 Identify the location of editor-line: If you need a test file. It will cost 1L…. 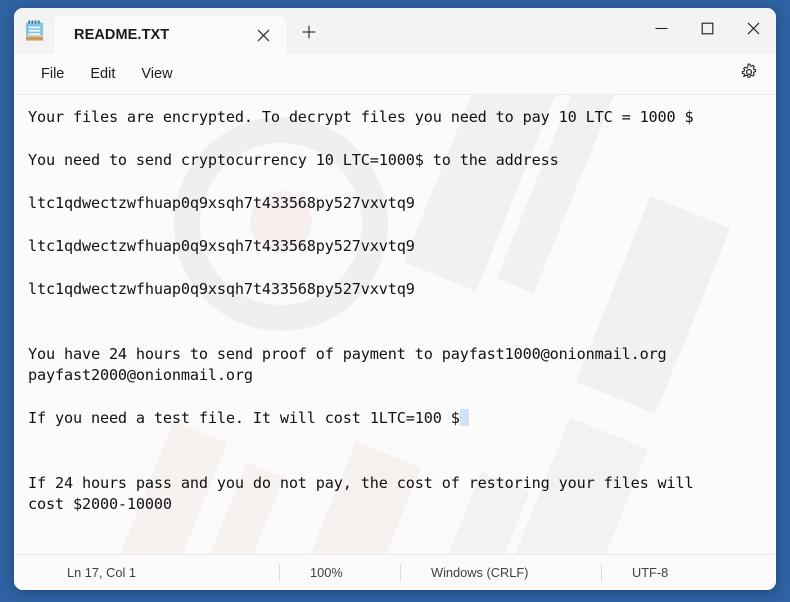
(402, 419).